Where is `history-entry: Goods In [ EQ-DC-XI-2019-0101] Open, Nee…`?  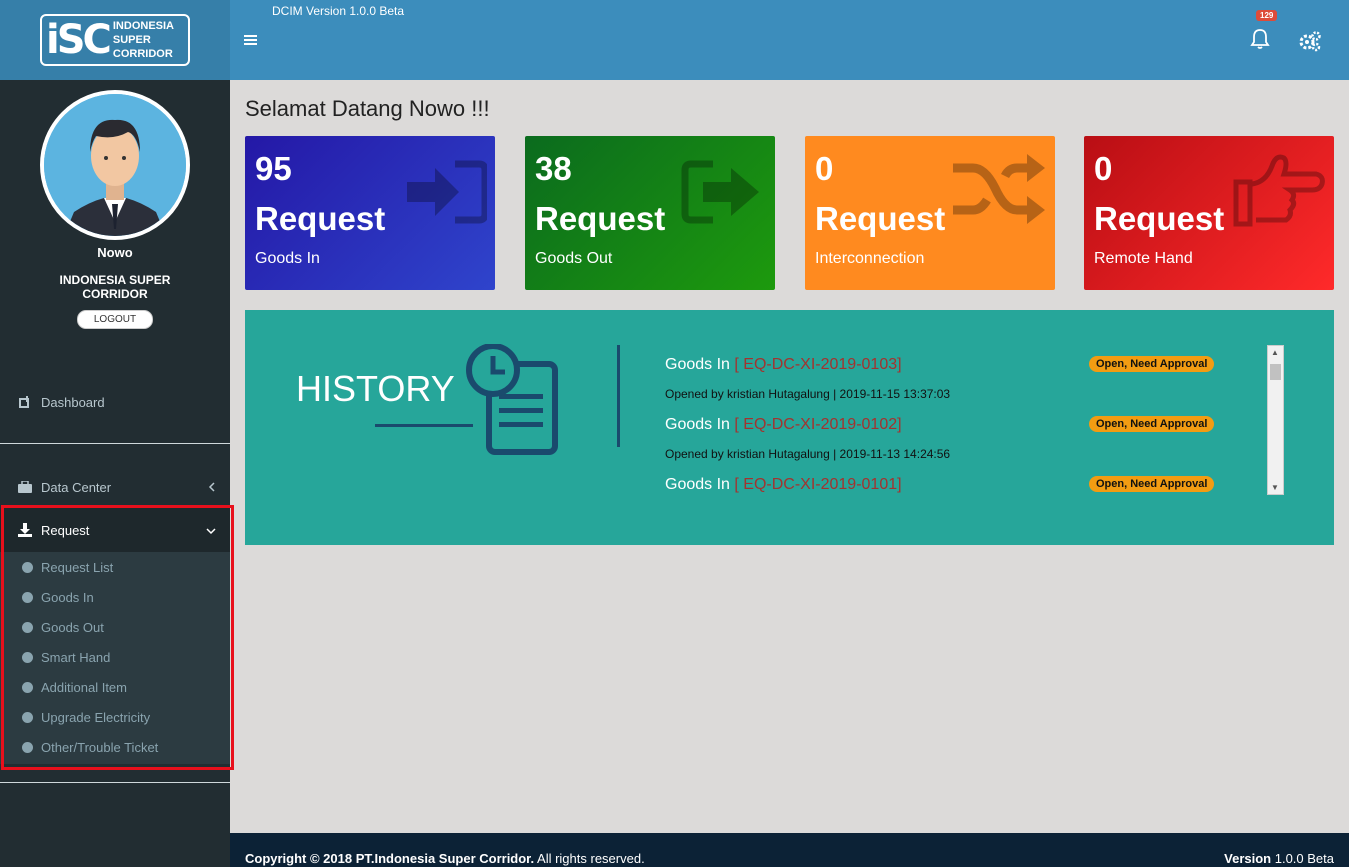 history-entry: Goods In [ EQ-DC-XI-2019-0101] Open, Nee… is located at coordinates (945, 485).